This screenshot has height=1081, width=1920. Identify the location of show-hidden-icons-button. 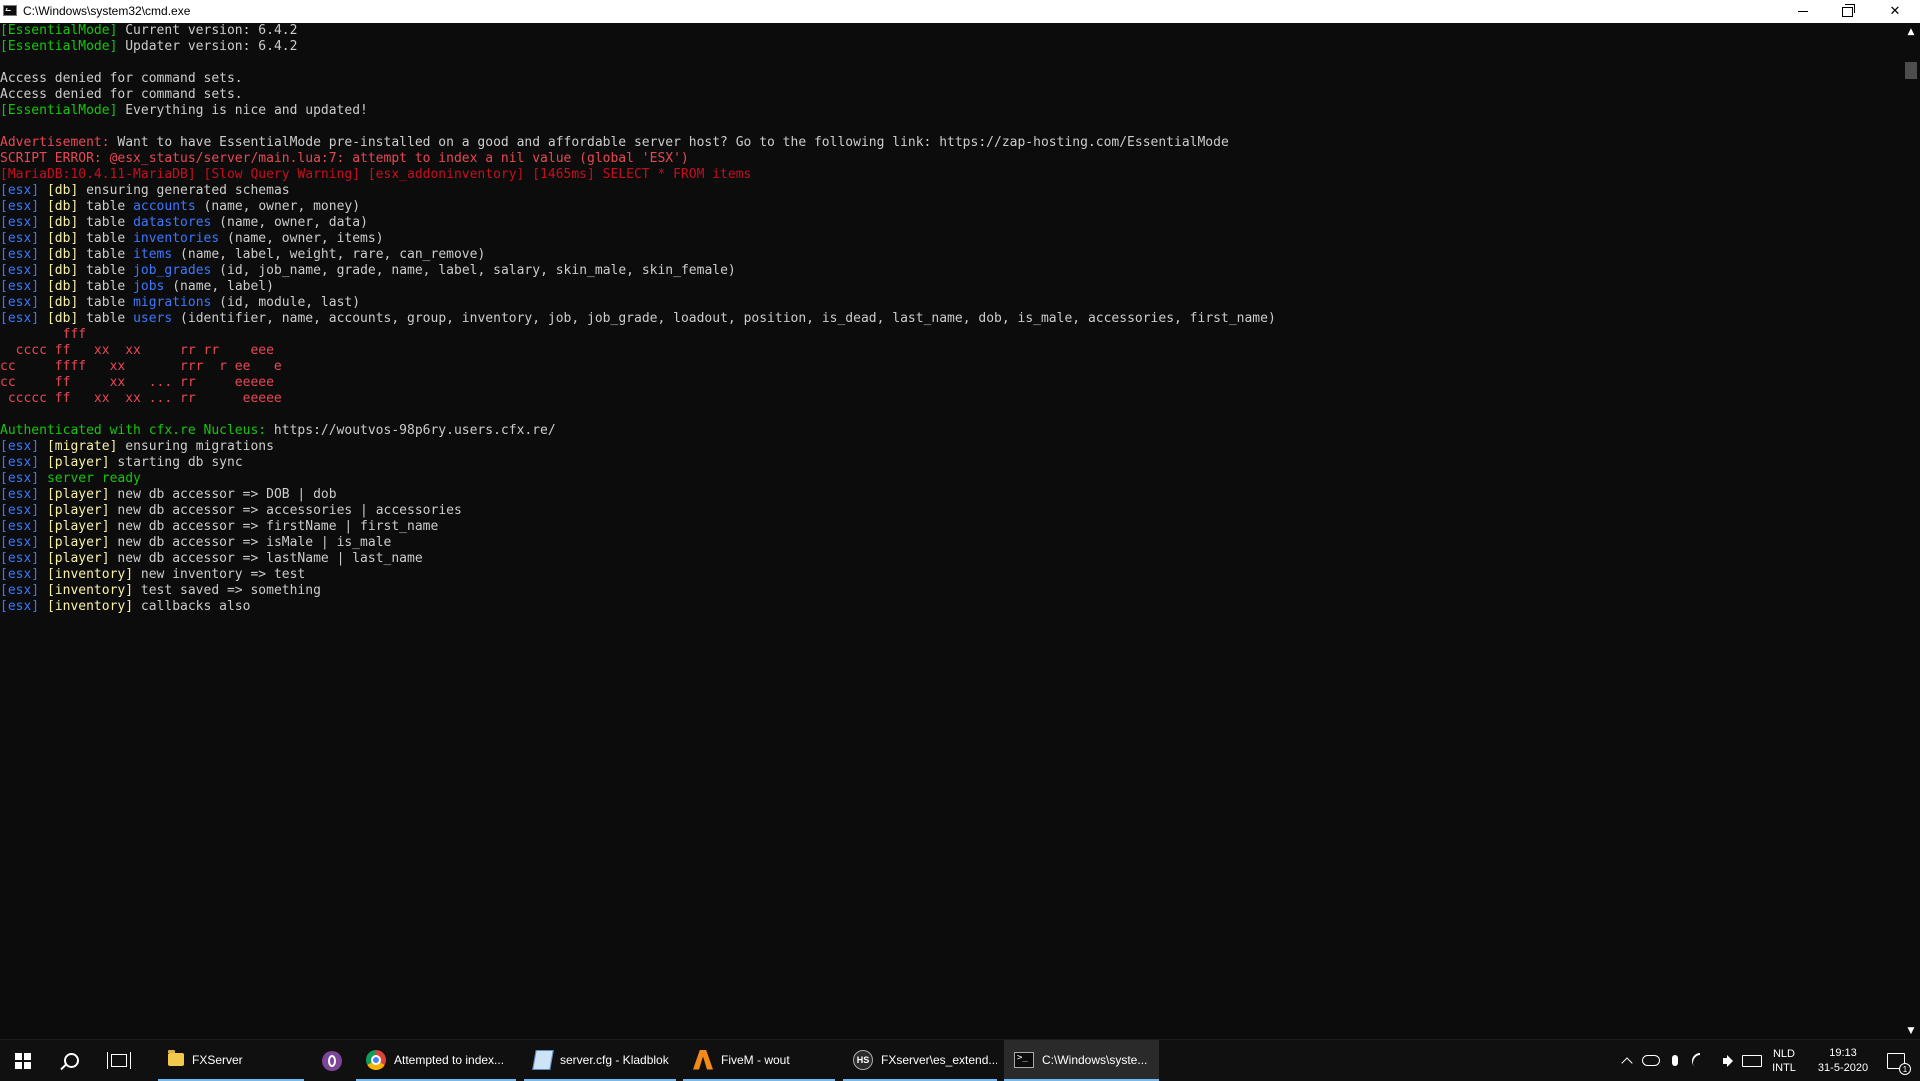
(1627, 1060).